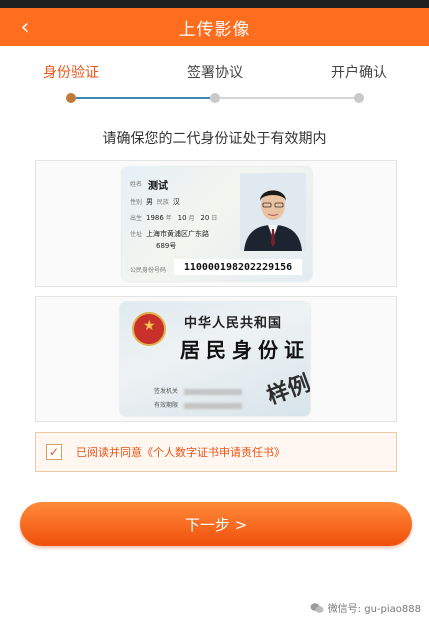 This screenshot has width=429, height=631. I want to click on national-emblem-icon, so click(149, 329).